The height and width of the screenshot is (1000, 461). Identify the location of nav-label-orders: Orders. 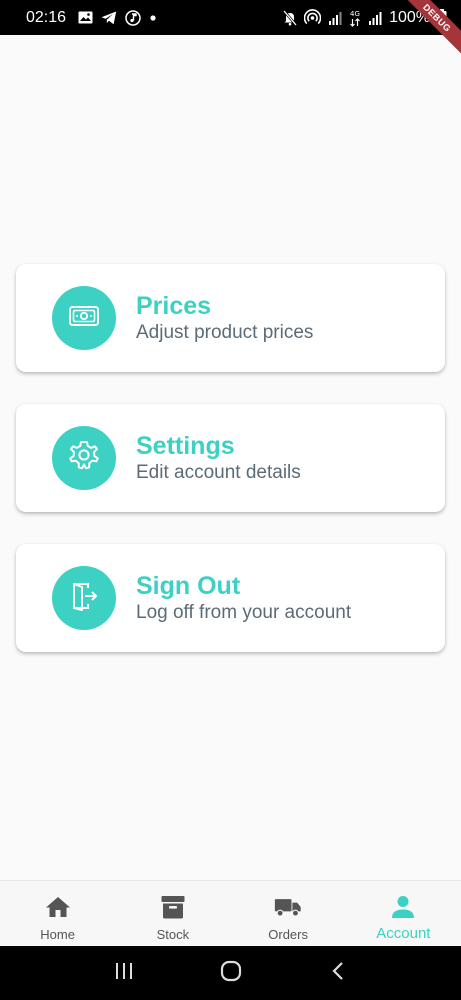
(288, 934).